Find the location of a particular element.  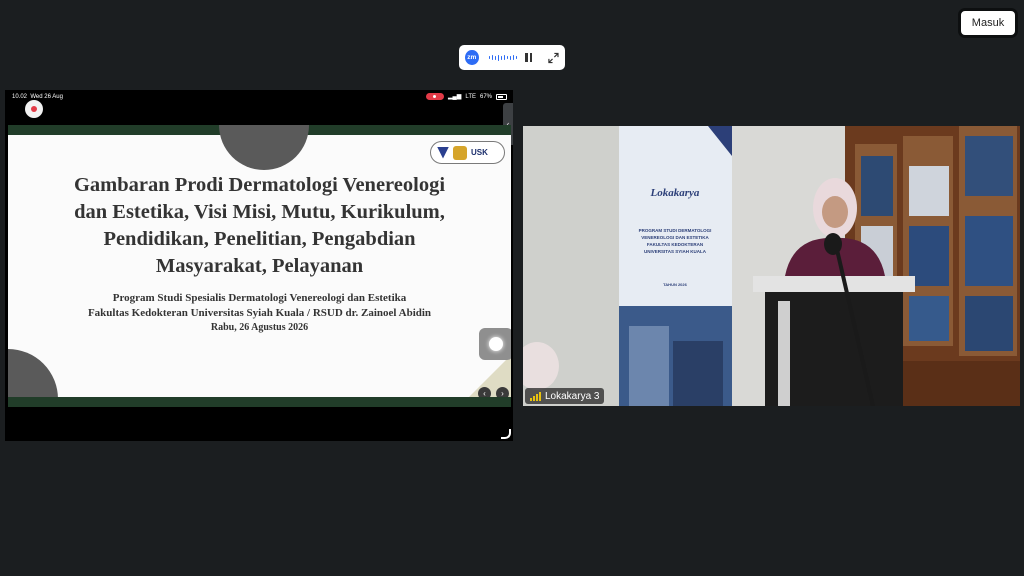

zoom-control-pill: zm is located at coordinates (512, 57).